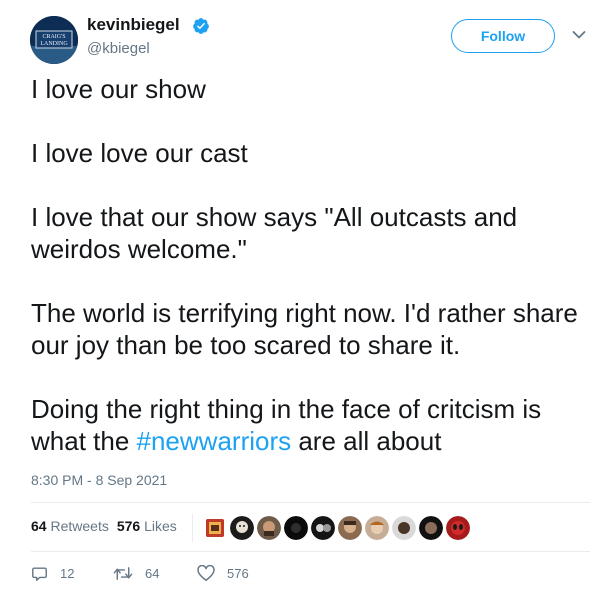 The height and width of the screenshot is (600, 610). I want to click on liker-avatars, so click(332, 528).